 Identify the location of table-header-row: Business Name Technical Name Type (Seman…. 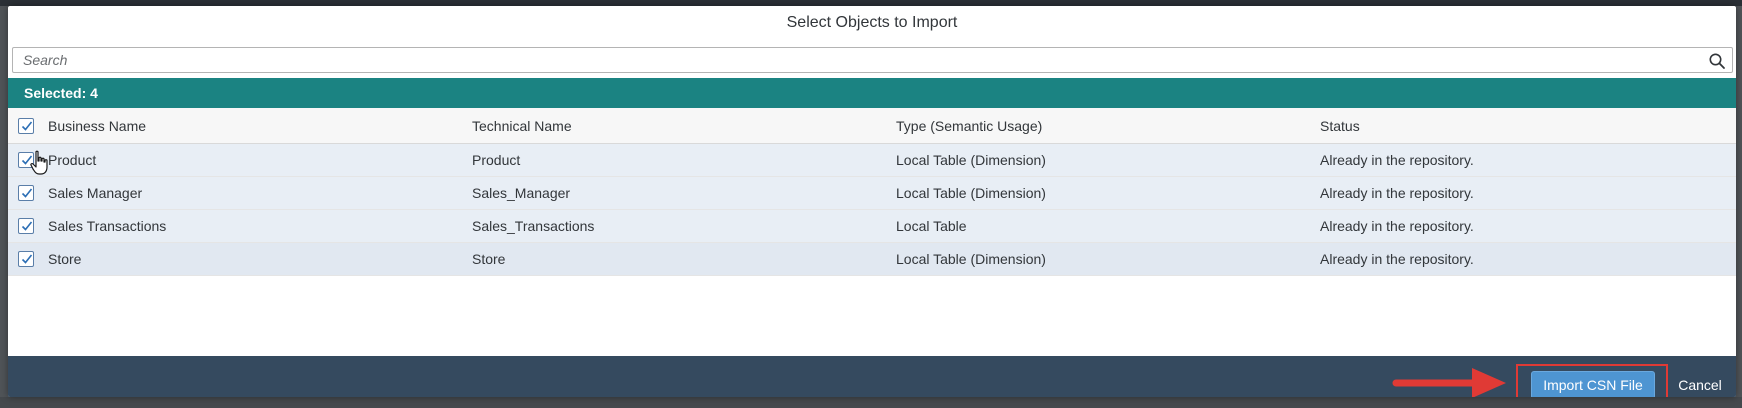
(872, 126).